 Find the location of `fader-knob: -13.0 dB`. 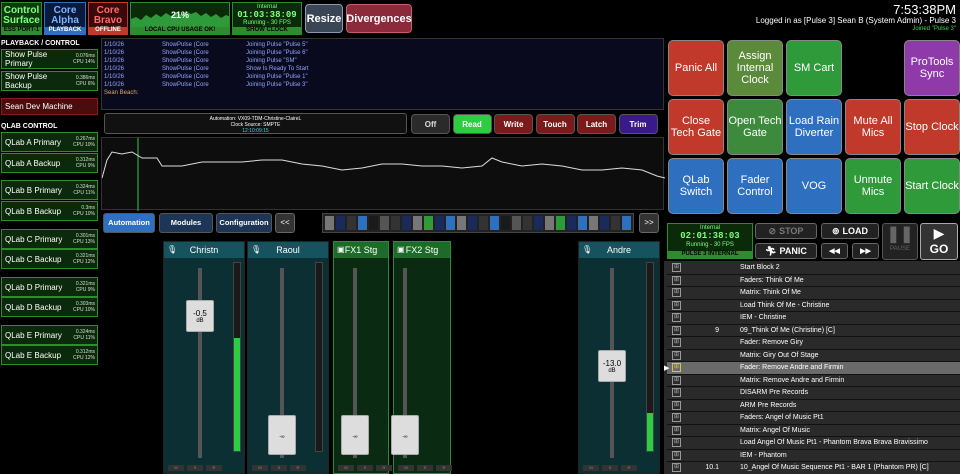

fader-knob: -13.0 dB is located at coordinates (612, 366).